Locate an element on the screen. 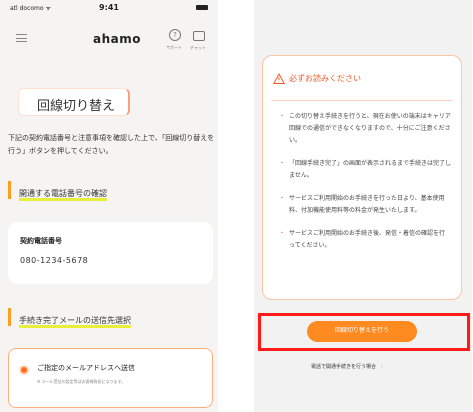  question-icon: ? is located at coordinates (175, 35).